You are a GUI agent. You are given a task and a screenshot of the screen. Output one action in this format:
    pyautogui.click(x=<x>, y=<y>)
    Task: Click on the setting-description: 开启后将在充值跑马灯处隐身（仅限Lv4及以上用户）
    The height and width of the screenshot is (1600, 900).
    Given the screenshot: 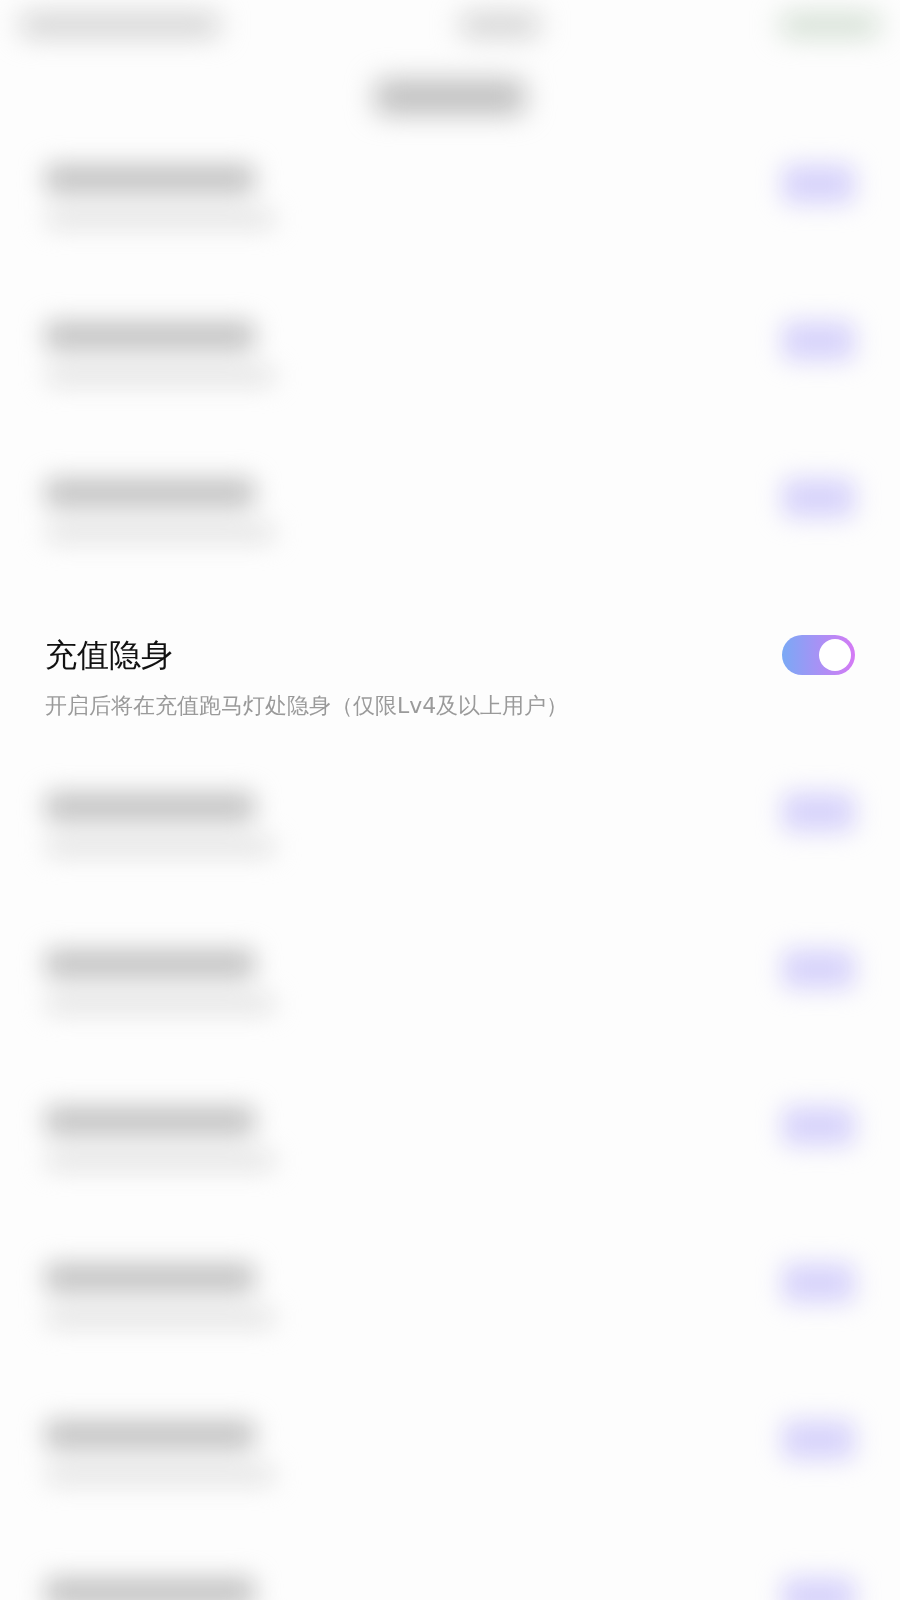 What is the action you would take?
    pyautogui.click(x=307, y=706)
    